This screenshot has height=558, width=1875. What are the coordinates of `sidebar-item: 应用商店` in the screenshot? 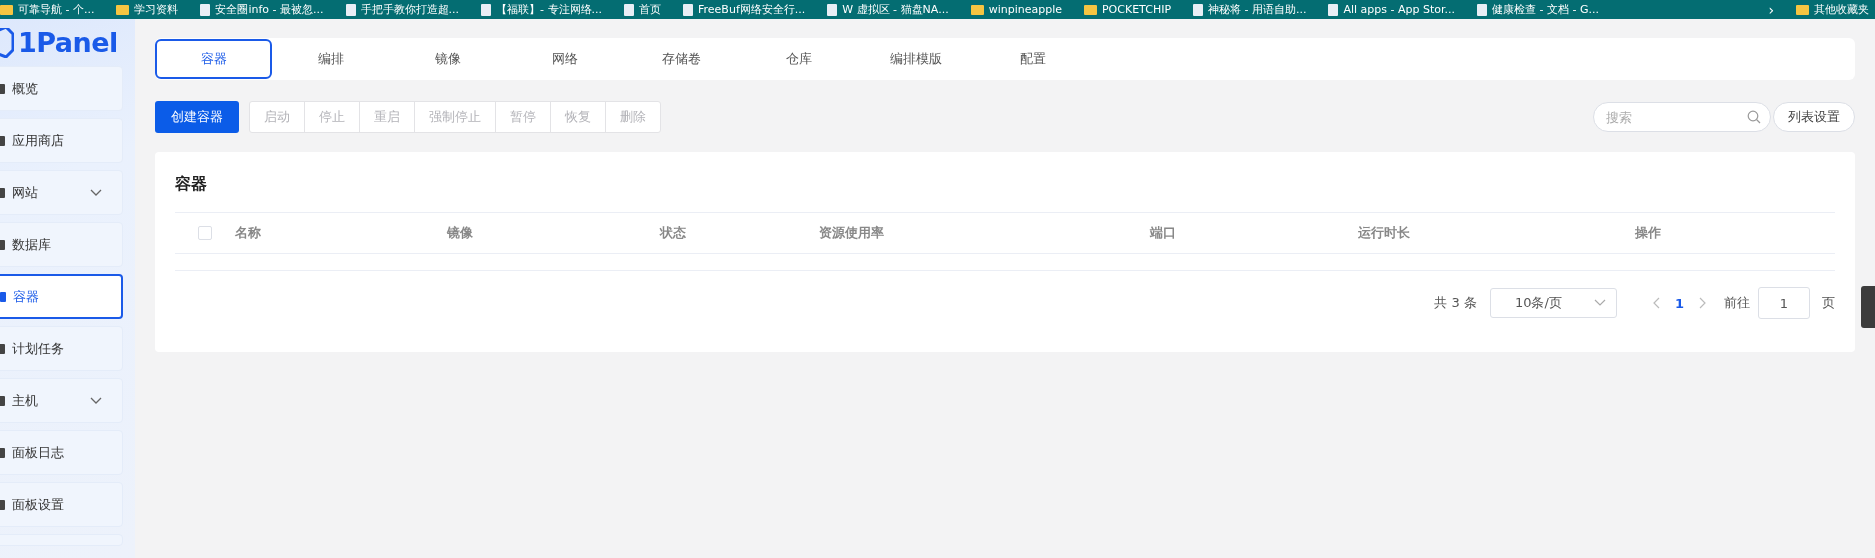 It's located at (61, 140).